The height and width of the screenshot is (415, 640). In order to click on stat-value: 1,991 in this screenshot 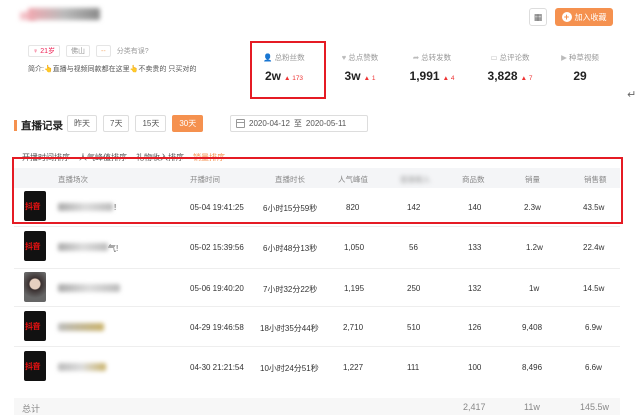, I will do `click(424, 76)`.